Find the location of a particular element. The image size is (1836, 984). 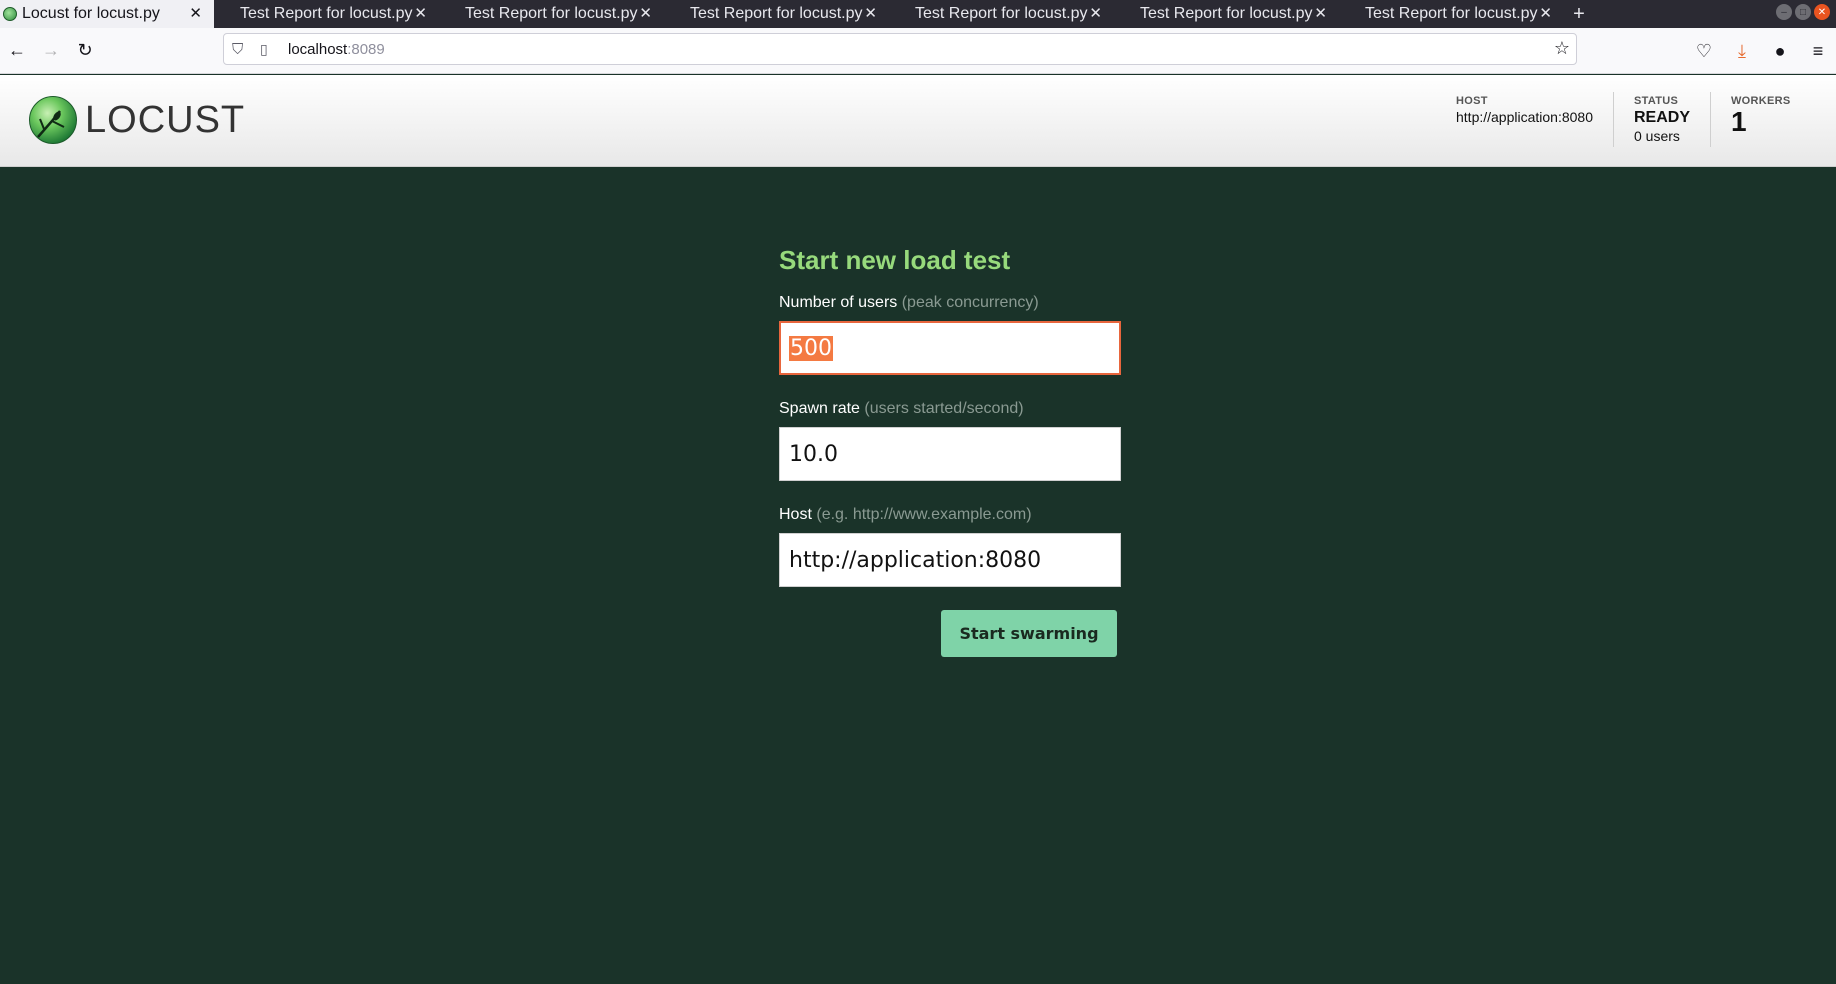

host-field-label: Host (e.g. http://www.example.com) is located at coordinates (949, 515).